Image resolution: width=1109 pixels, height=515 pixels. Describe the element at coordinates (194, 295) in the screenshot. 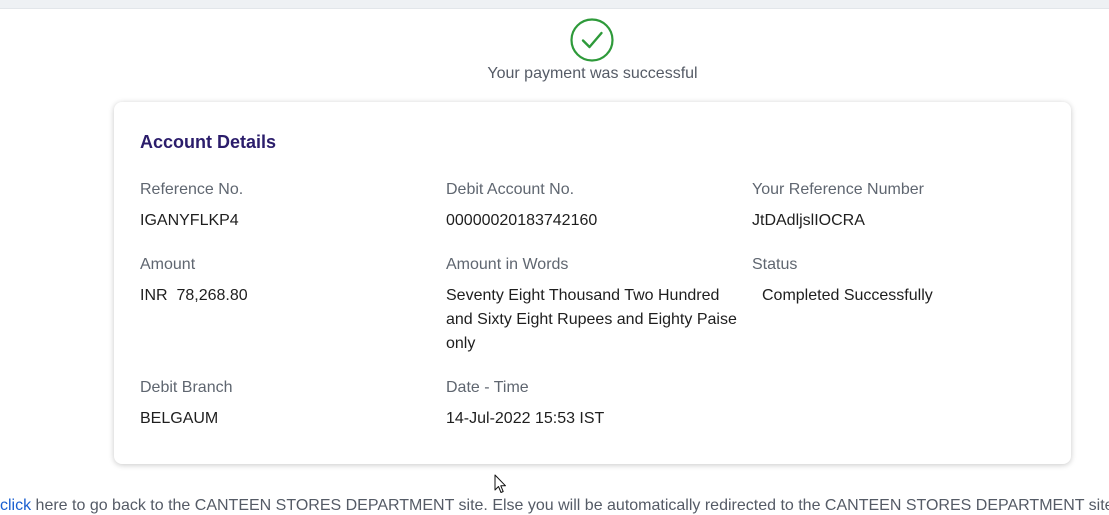

I see `amount-value: INR 78,268.80` at that location.